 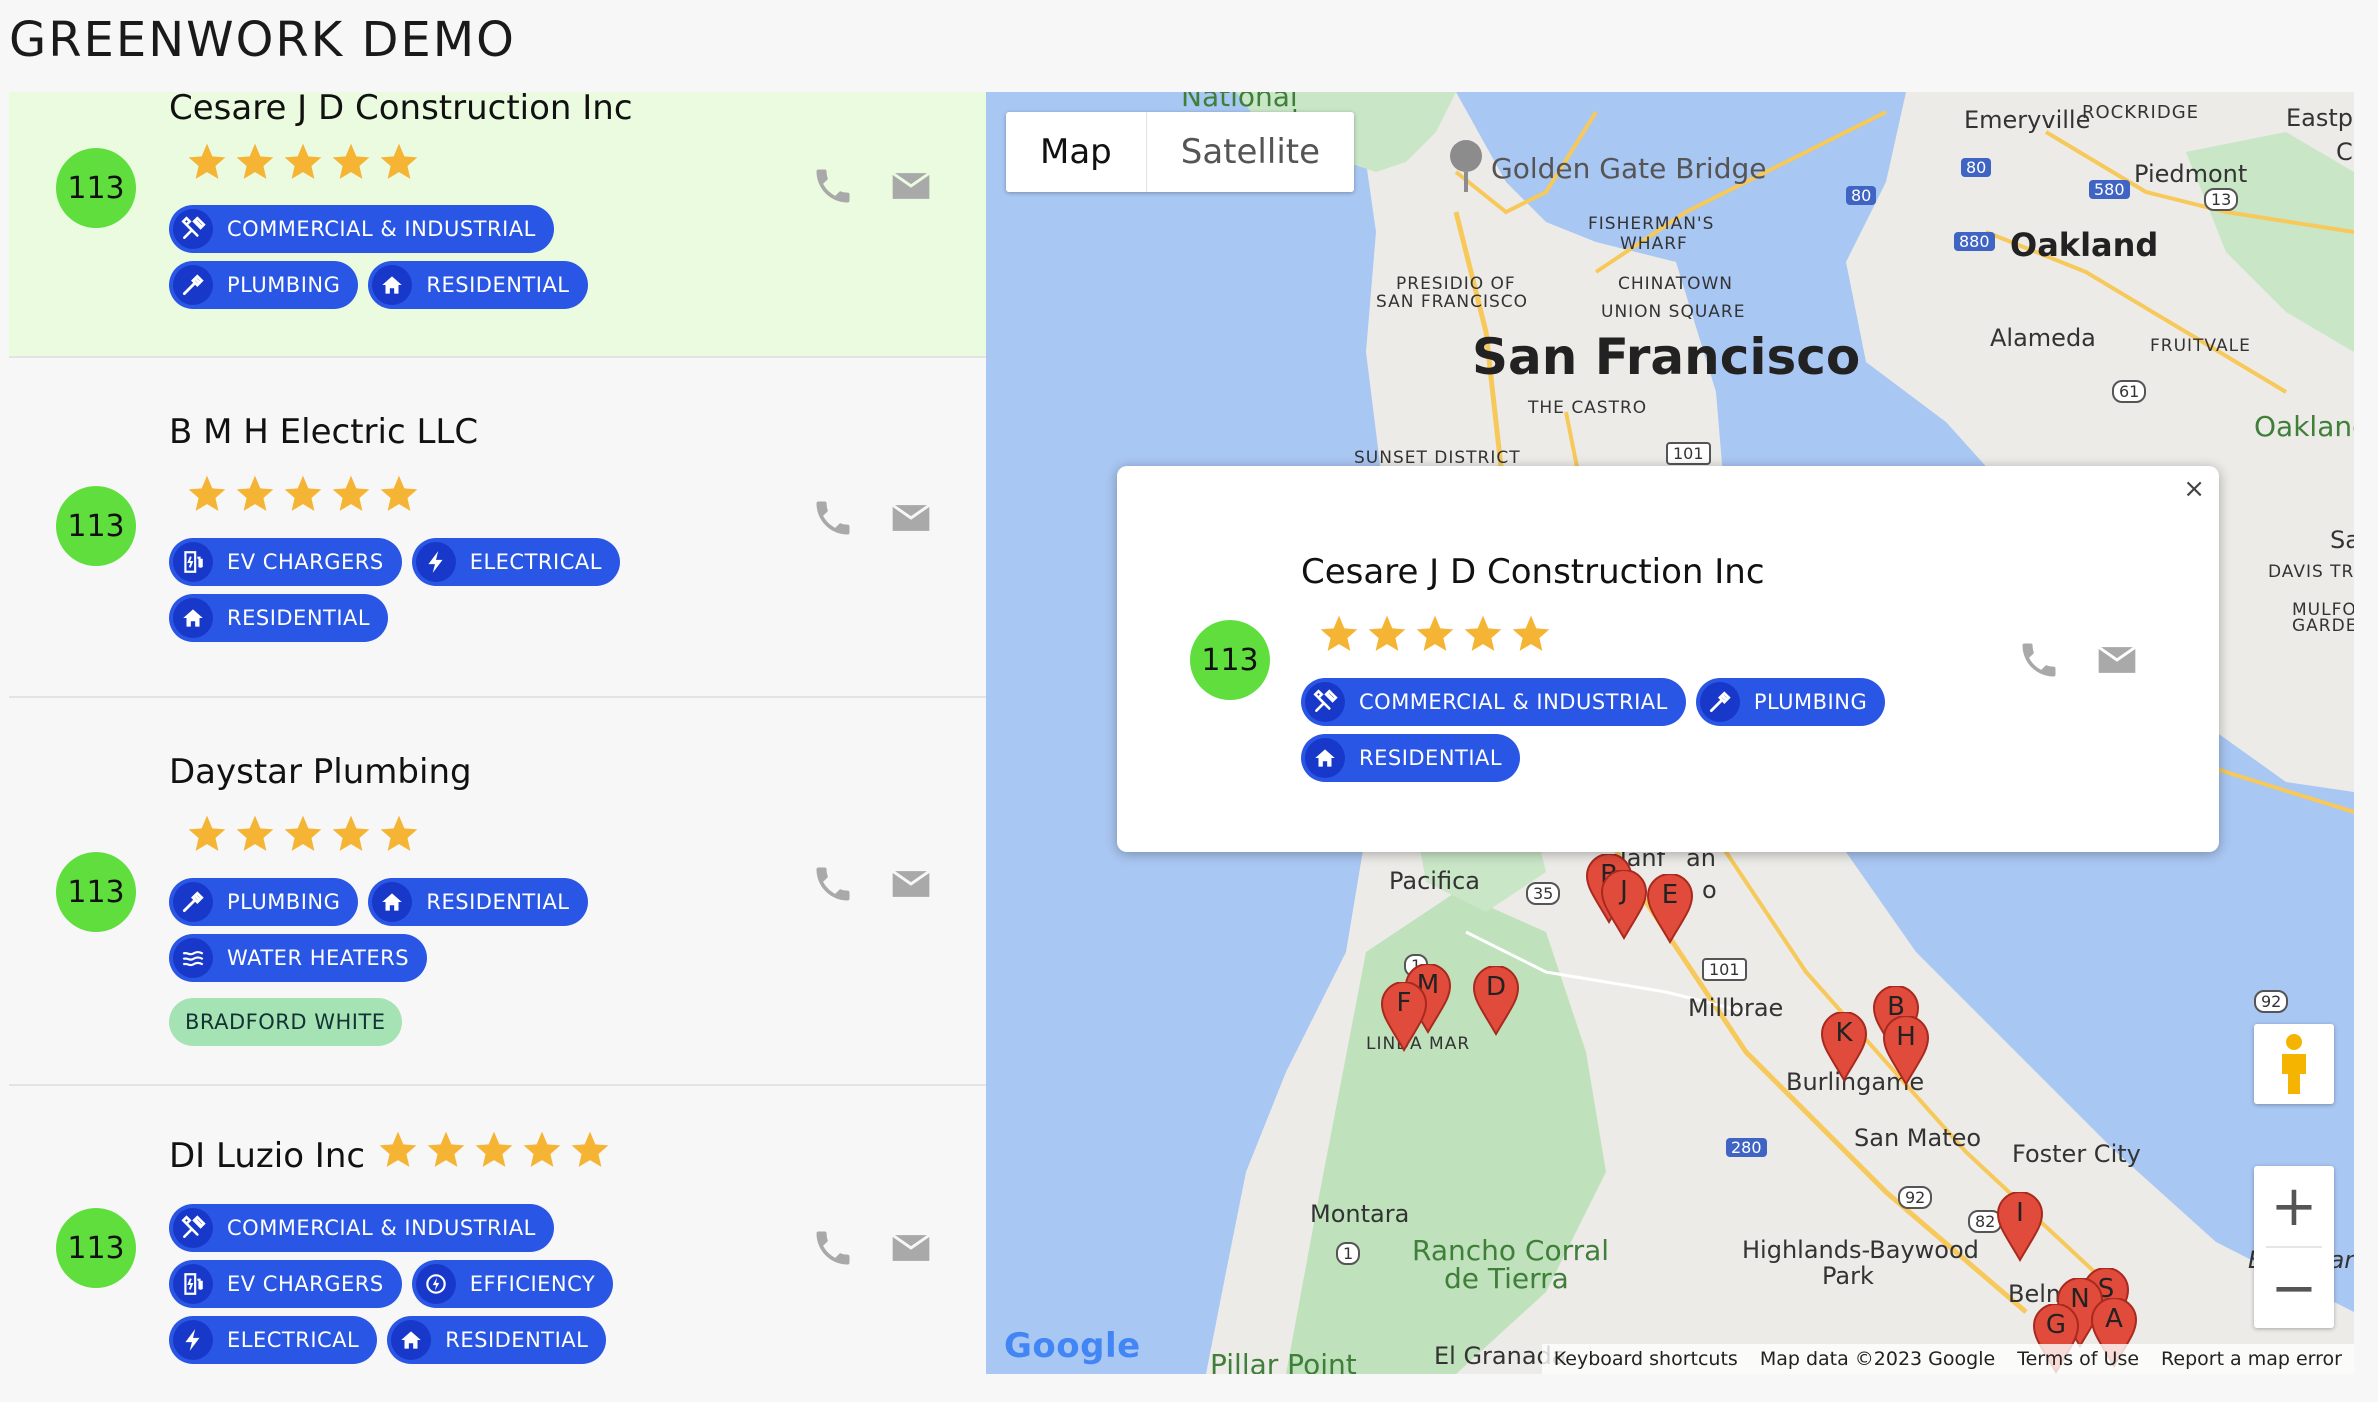 What do you see at coordinates (1588, 408) in the screenshot?
I see `map-label: THE CASTRO` at bounding box center [1588, 408].